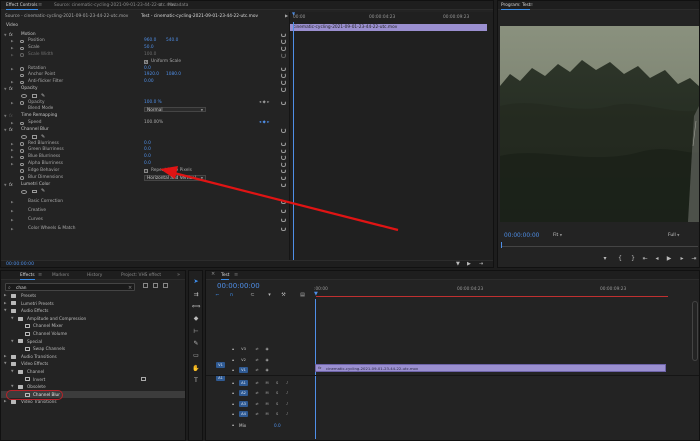  What do you see at coordinates (145, 285) in the screenshot?
I see `accelerated-effects-icon` at bounding box center [145, 285].